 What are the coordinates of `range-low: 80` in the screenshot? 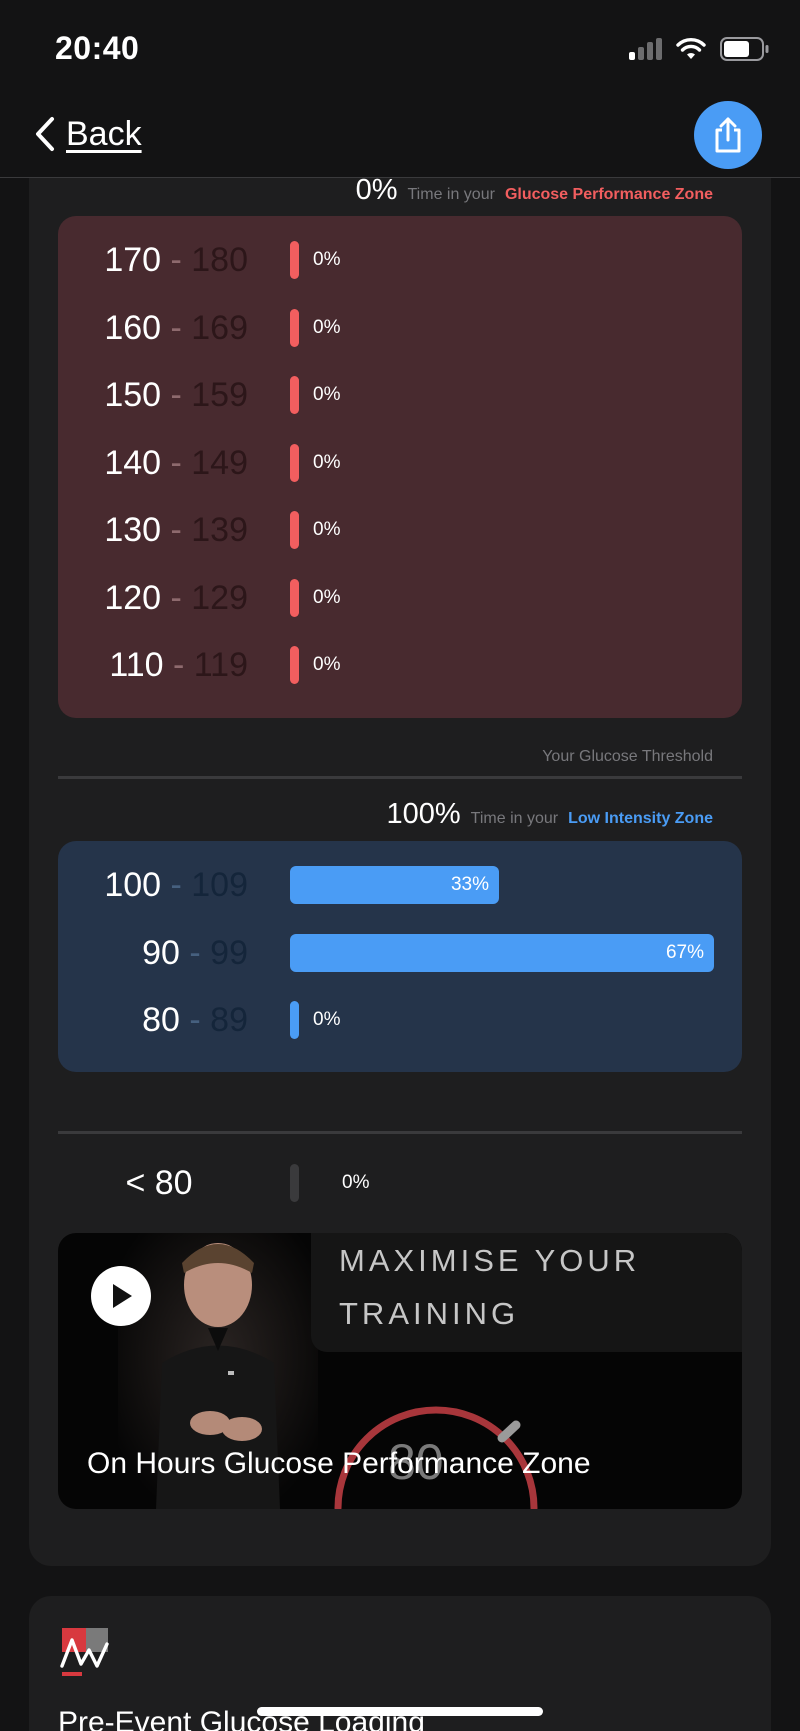 It's located at (161, 1020).